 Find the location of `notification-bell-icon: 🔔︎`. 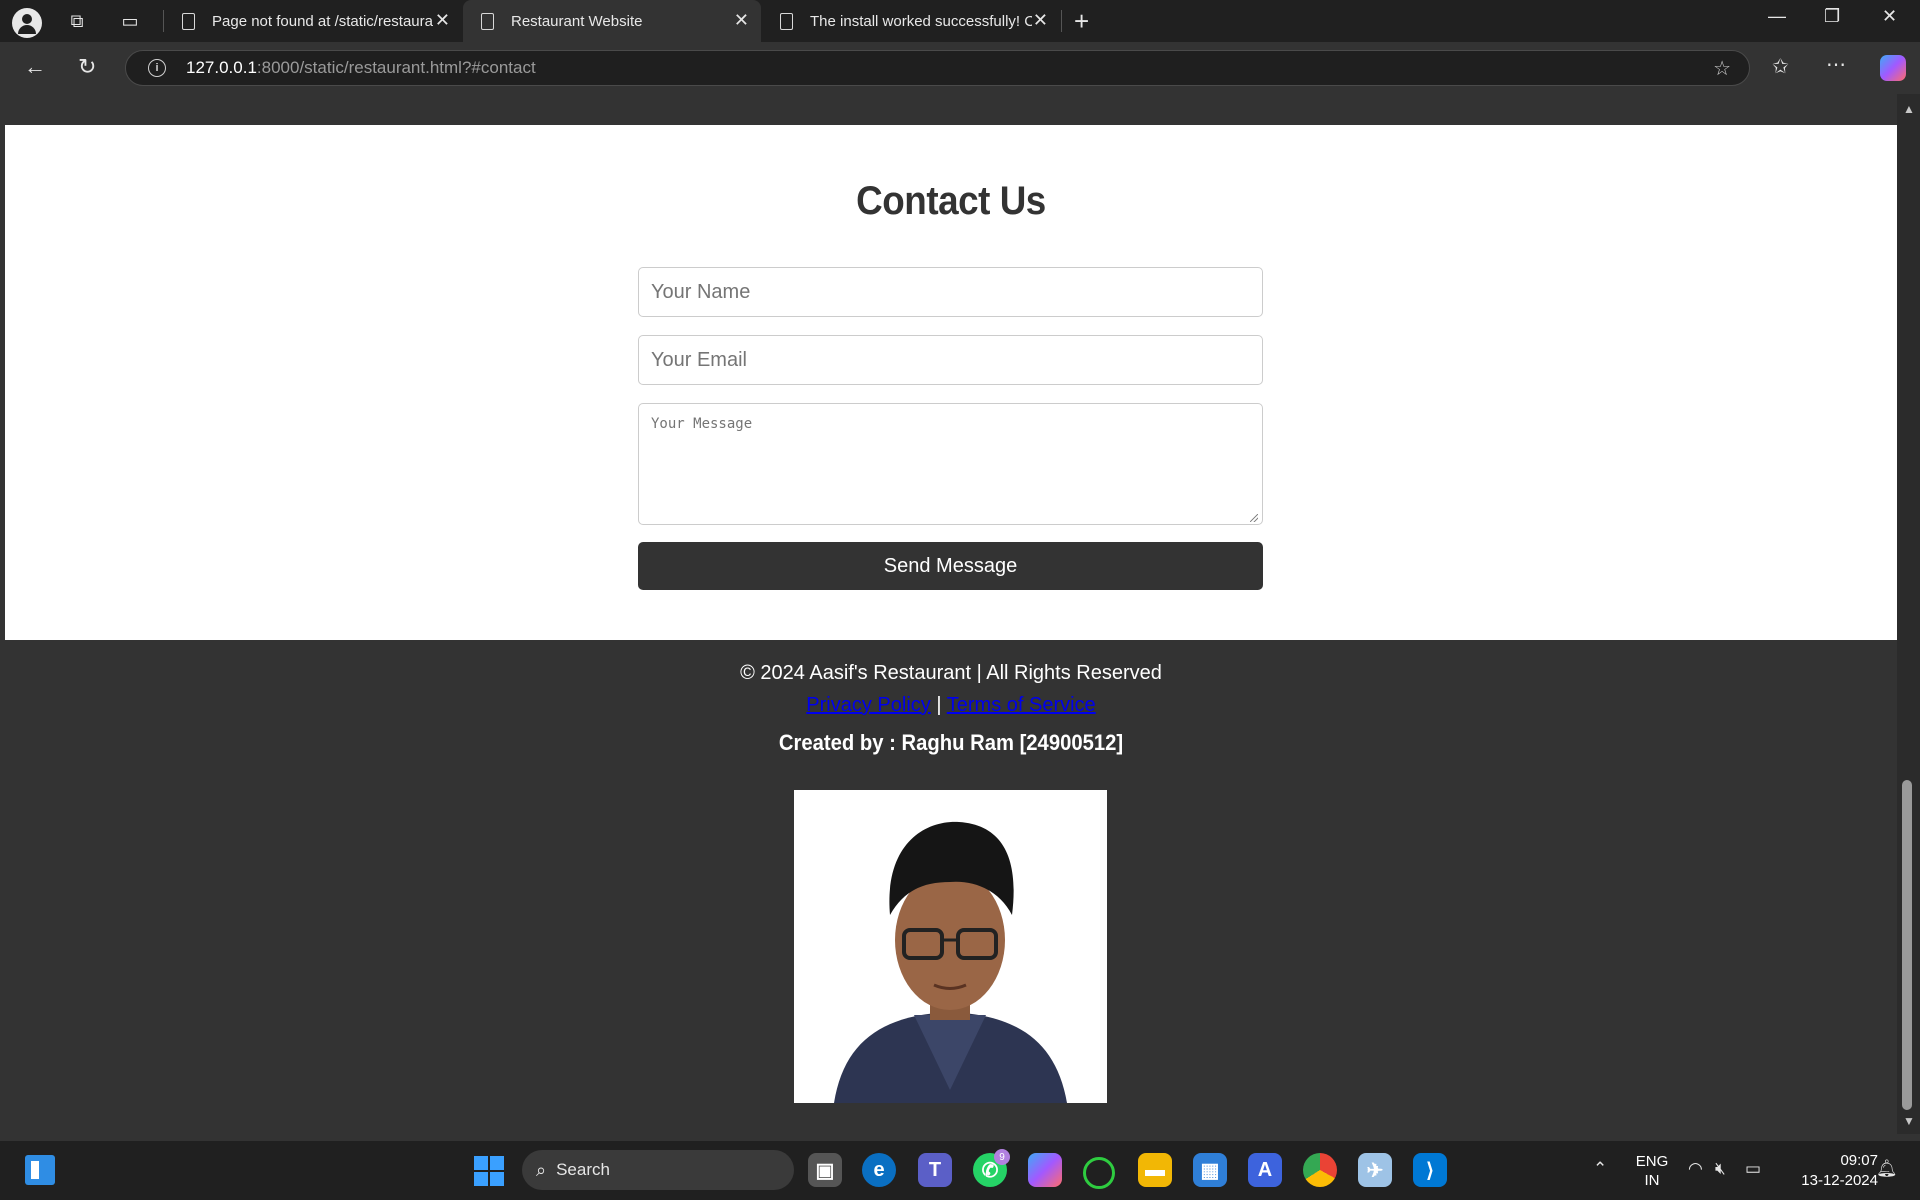

notification-bell-icon: 🔔︎ is located at coordinates (1887, 1169).